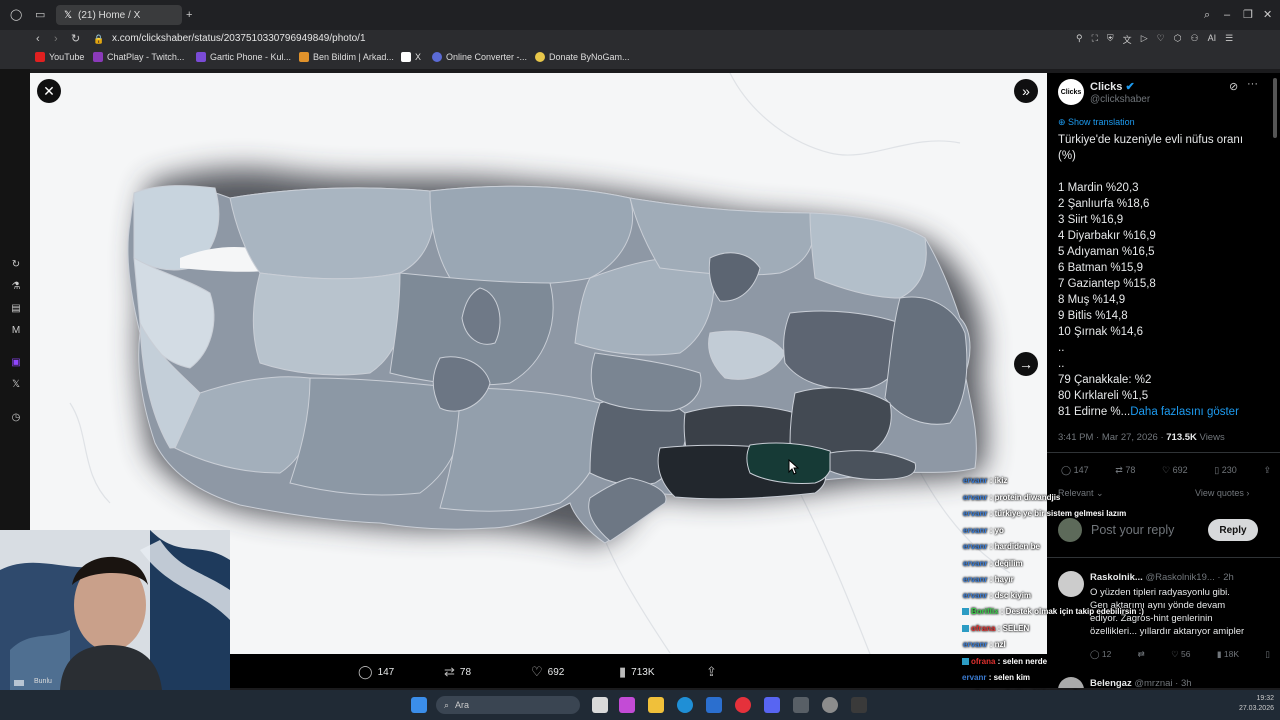 This screenshot has width=1280, height=720. What do you see at coordinates (1079, 39) in the screenshot?
I see `pin-icon: ⚲` at bounding box center [1079, 39].